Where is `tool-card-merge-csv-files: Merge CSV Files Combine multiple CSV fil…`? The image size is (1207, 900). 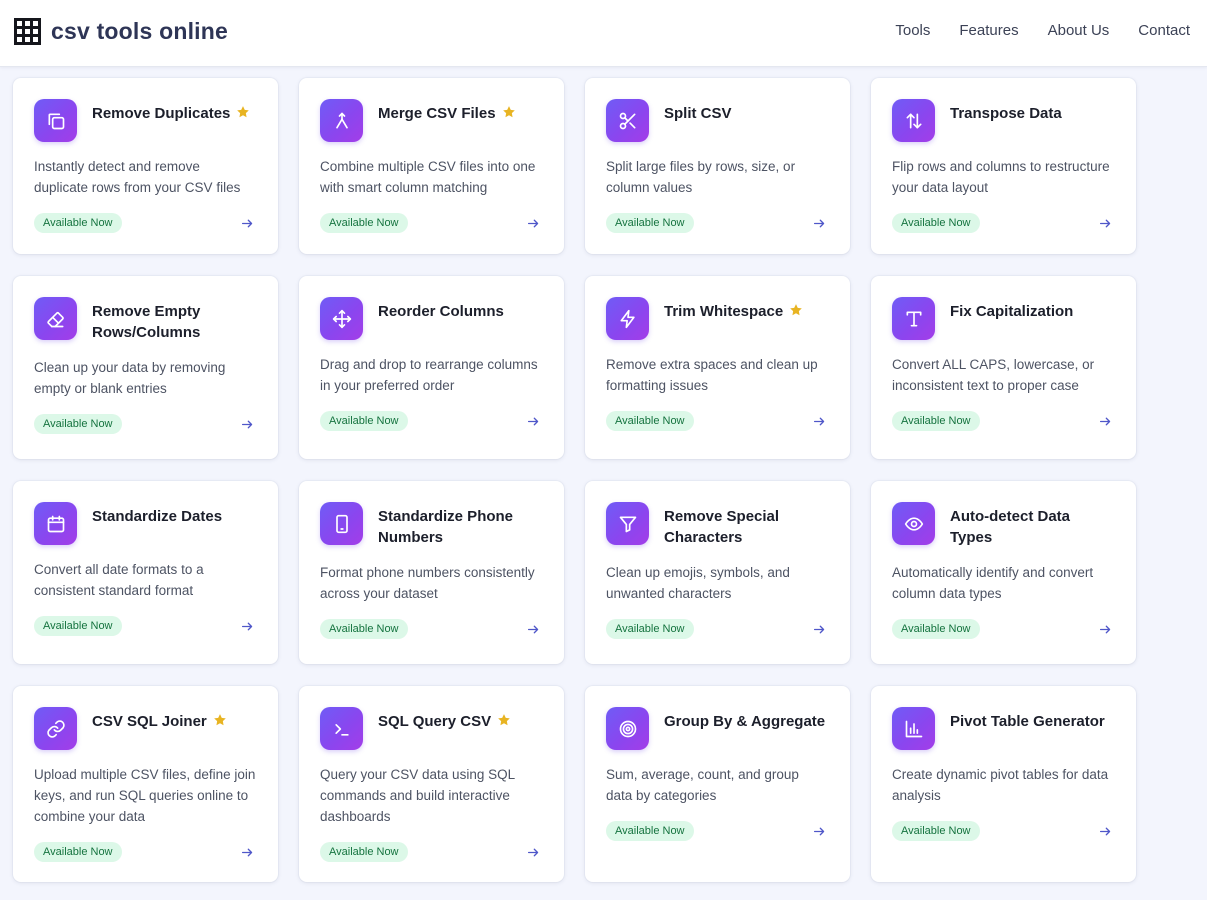
tool-card-merge-csv-files: Merge CSV Files Combine multiple CSV fil… is located at coordinates (431, 166).